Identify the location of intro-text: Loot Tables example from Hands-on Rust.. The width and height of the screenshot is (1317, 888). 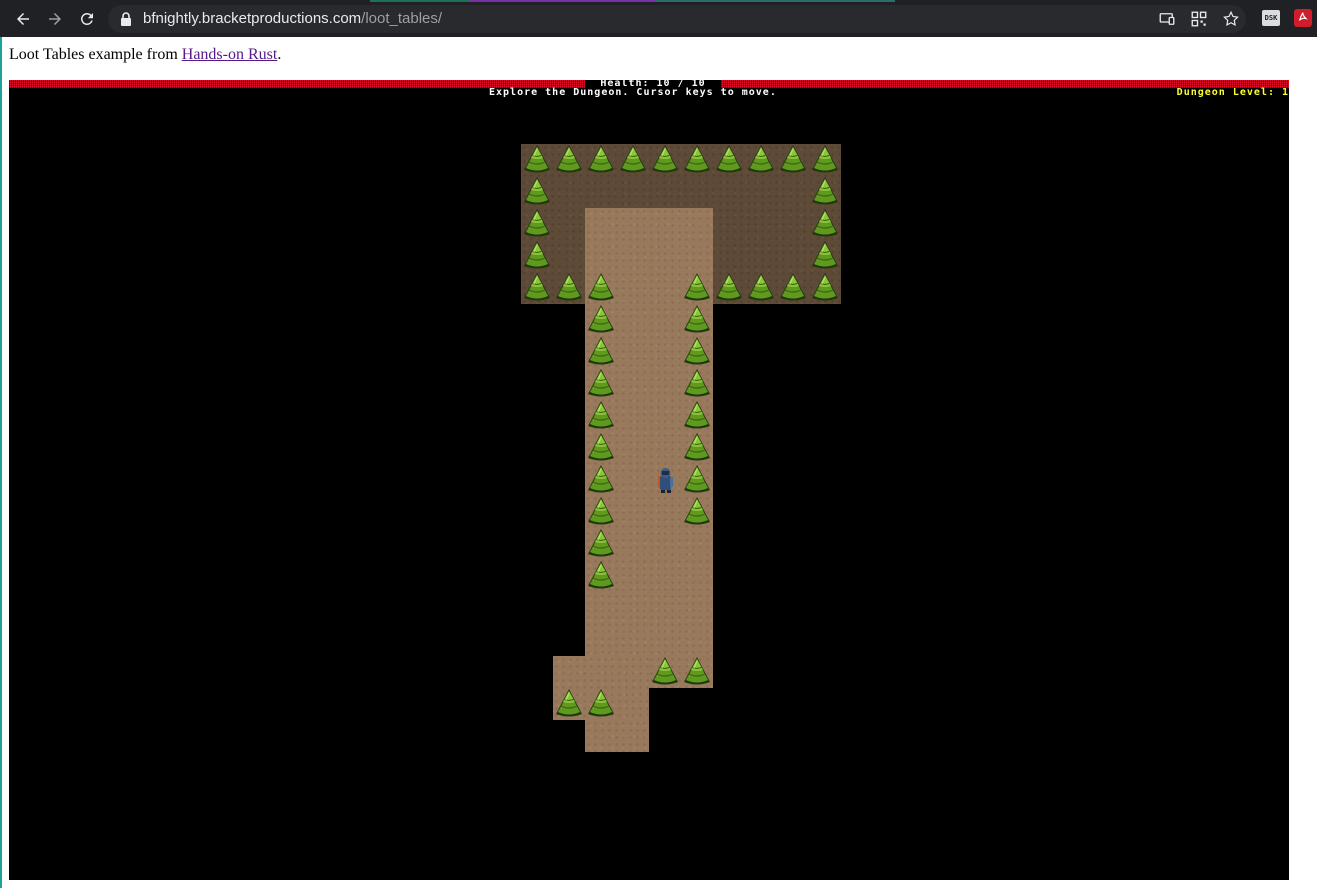
(145, 55).